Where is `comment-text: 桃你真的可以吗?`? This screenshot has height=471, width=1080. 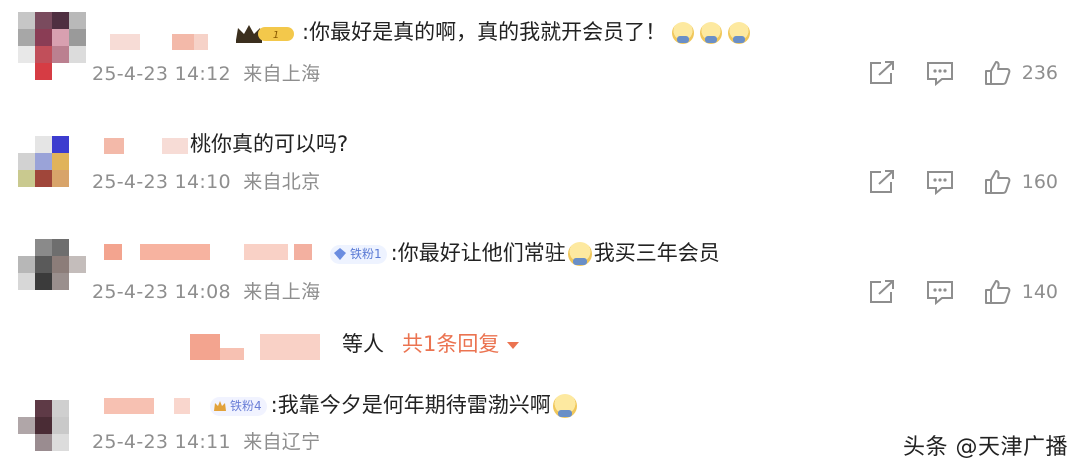
comment-text: 桃你真的可以吗? is located at coordinates (269, 144).